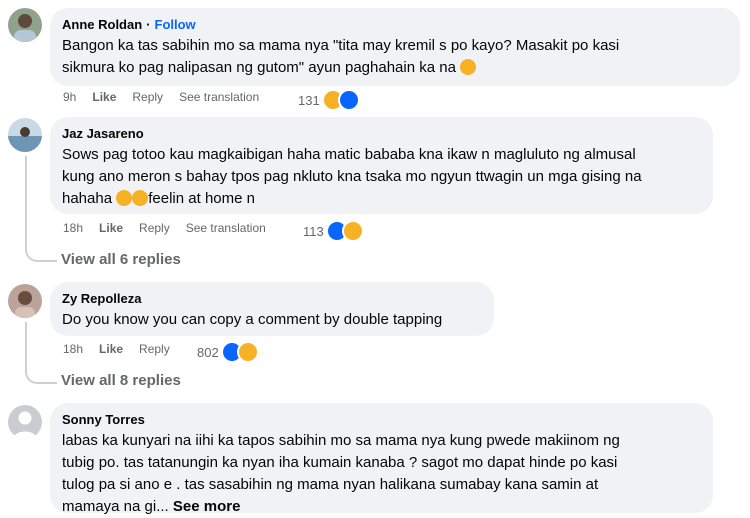 The height and width of the screenshot is (518, 750). I want to click on see-more-link: See more, so click(207, 506).